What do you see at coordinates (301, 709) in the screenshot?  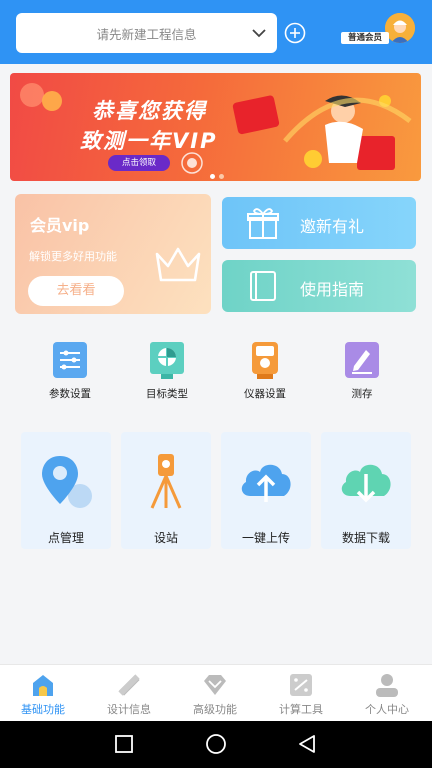 I see `tab-label: 计算工具` at bounding box center [301, 709].